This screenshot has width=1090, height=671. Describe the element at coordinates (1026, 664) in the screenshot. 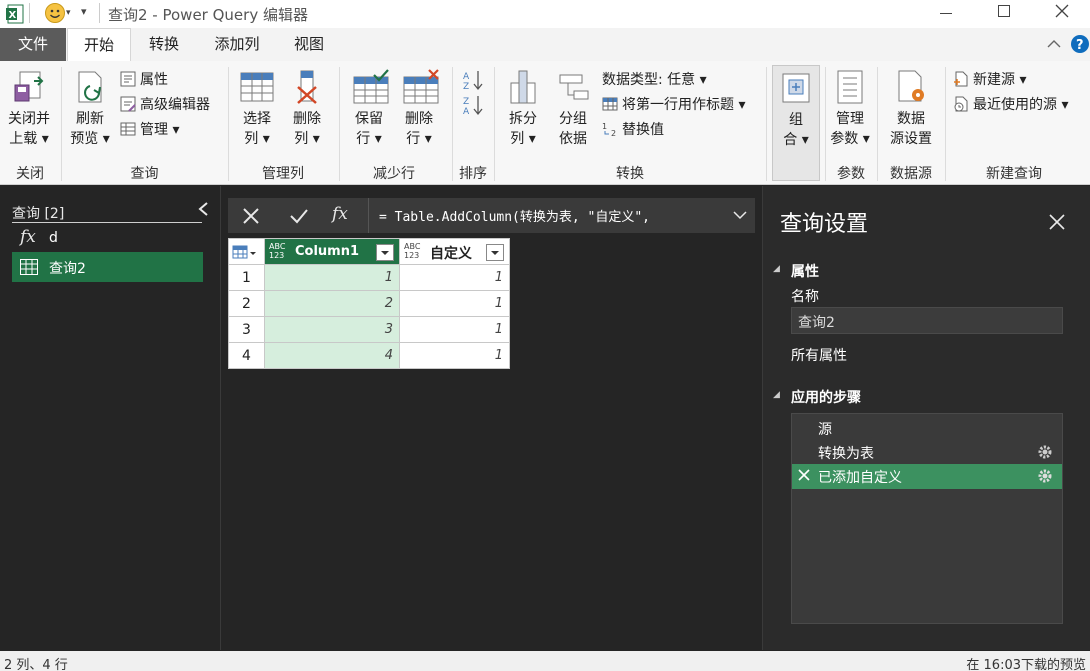

I see `status-preview-time: 在 16:03下载的预览` at that location.